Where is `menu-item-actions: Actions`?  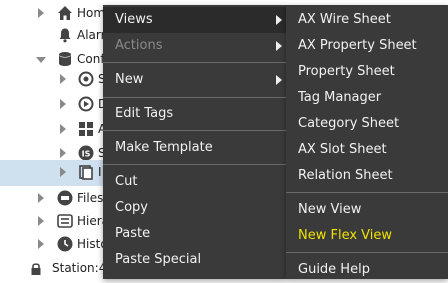 menu-item-actions: Actions is located at coordinates (194, 46).